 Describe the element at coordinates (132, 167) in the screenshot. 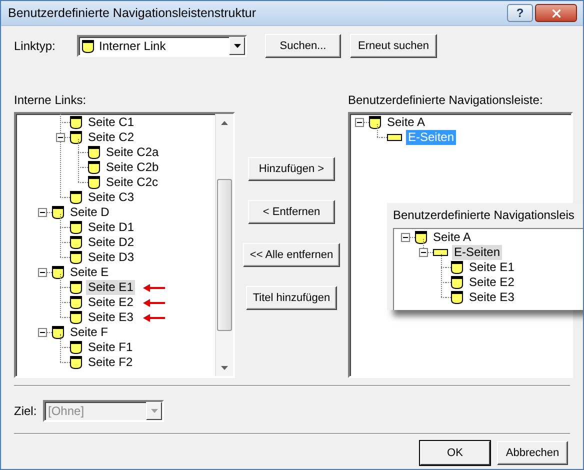

I see `tree-item: Seite C2b` at that location.